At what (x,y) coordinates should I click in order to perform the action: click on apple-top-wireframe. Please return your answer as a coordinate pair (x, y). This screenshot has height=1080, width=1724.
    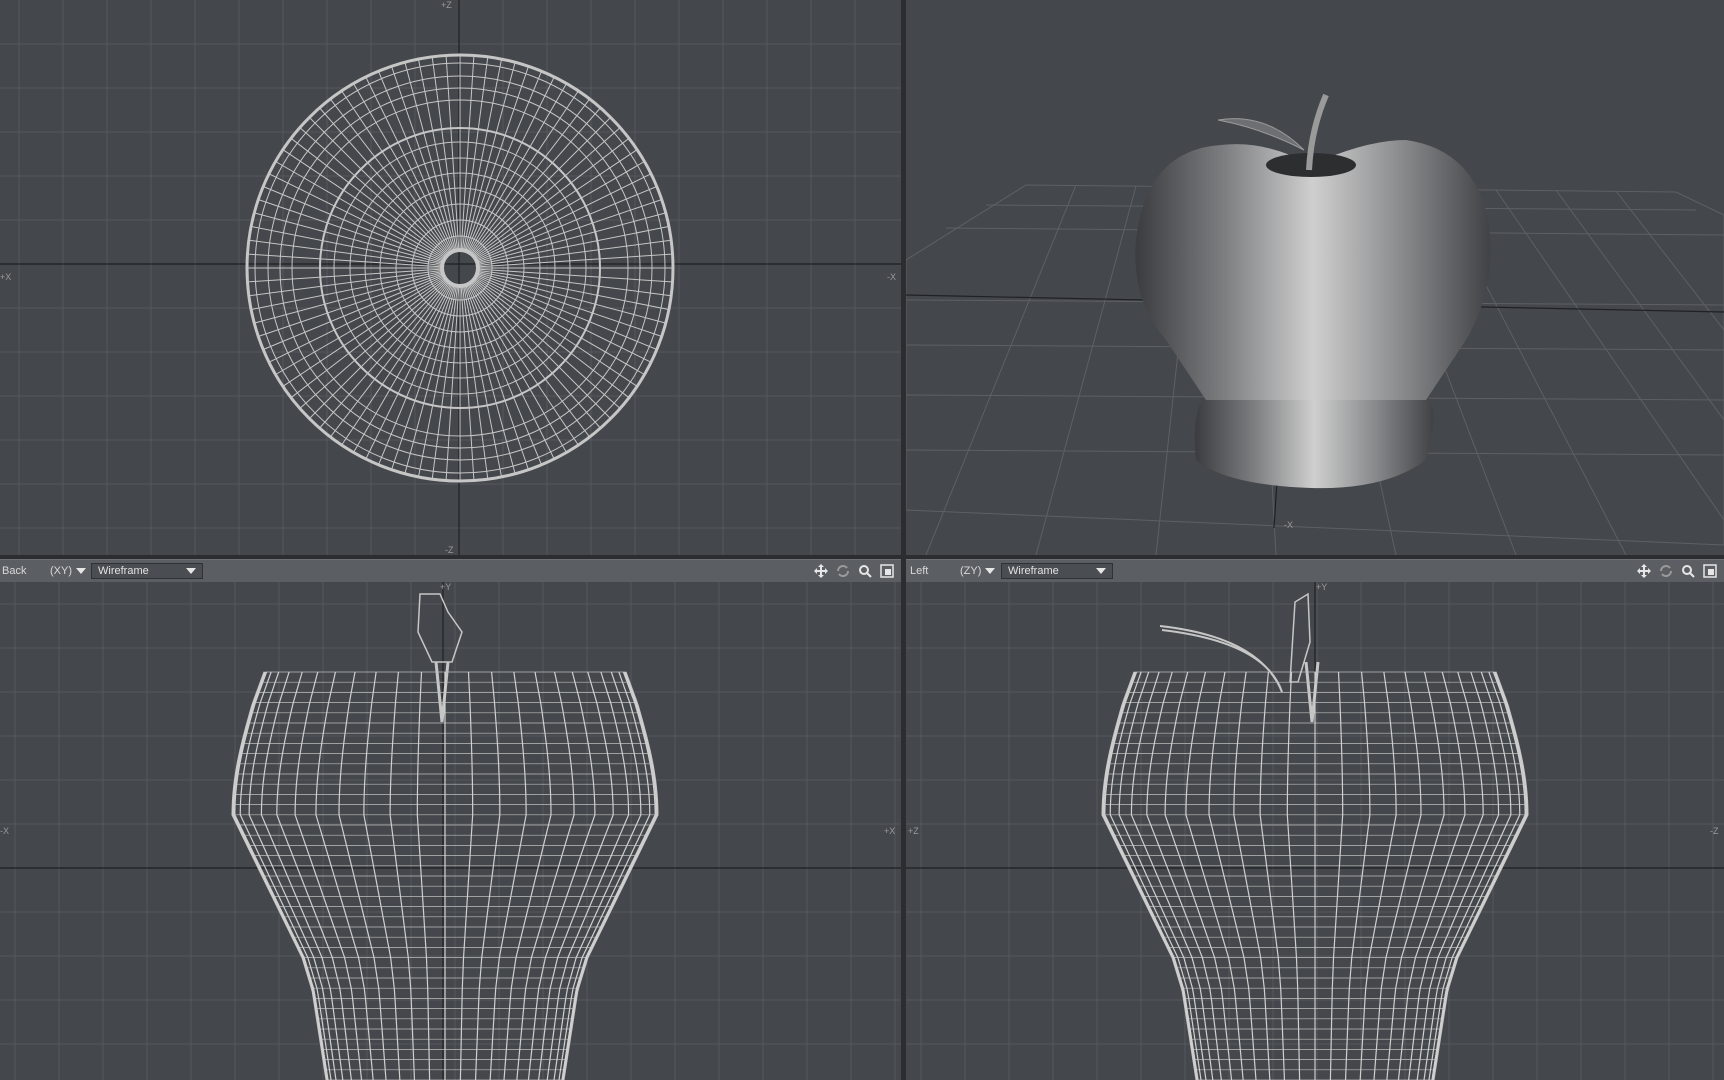
    Looking at the image, I should click on (460, 268).